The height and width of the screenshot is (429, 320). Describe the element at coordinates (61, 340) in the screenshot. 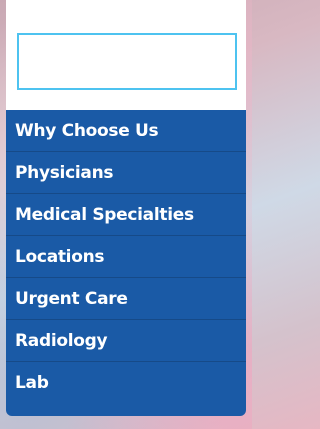

I see `nav-item-label: Radiology` at that location.